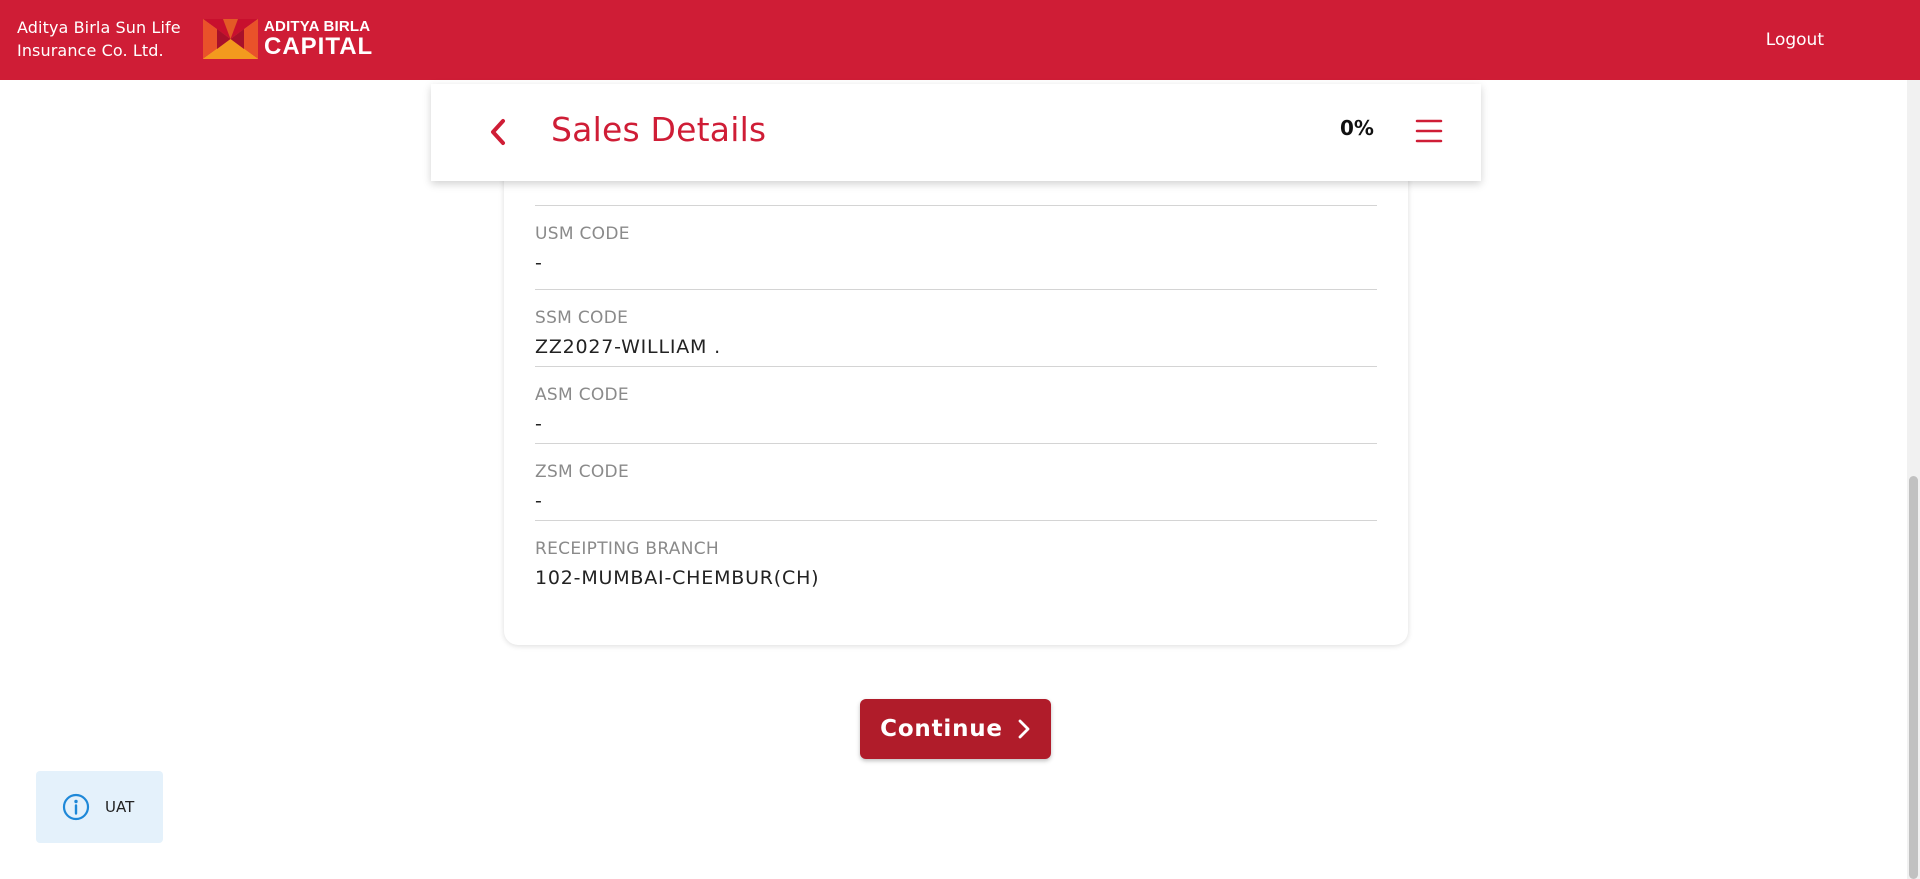 The image size is (1920, 879). Describe the element at coordinates (319, 46) in the screenshot. I see `logo-text-bottom: CAPITAL` at that location.